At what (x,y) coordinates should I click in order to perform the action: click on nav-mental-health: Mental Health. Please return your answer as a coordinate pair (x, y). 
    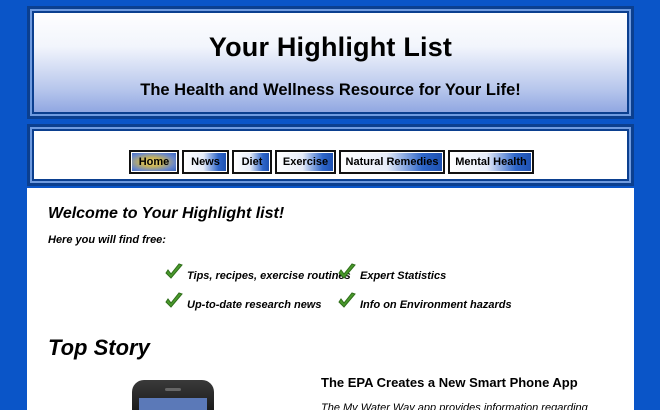
    Looking at the image, I should click on (491, 162).